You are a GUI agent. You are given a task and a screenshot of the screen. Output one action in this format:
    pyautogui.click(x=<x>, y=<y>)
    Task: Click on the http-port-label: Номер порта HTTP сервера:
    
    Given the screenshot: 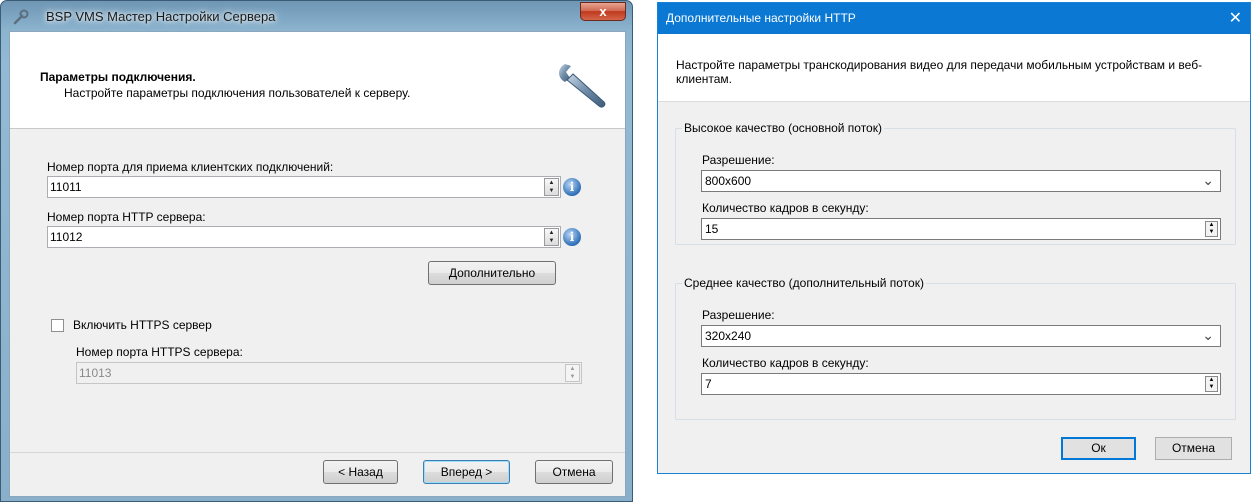 What is the action you would take?
    pyautogui.click(x=126, y=217)
    